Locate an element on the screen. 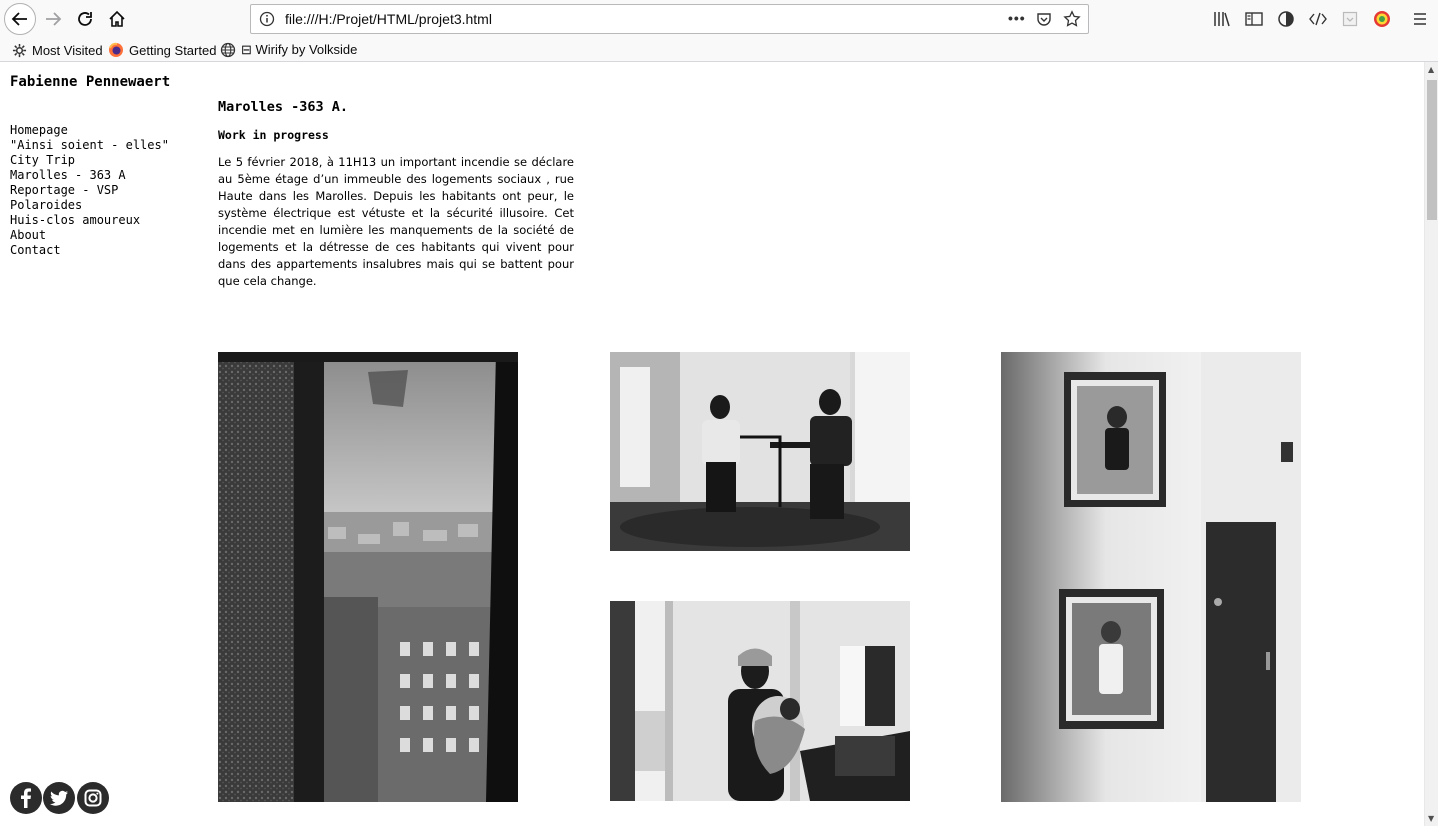 The width and height of the screenshot is (1438, 826). browser-toolbar: file:///H:/Projet/HTML/projet3.html ••• is located at coordinates (719, 19).